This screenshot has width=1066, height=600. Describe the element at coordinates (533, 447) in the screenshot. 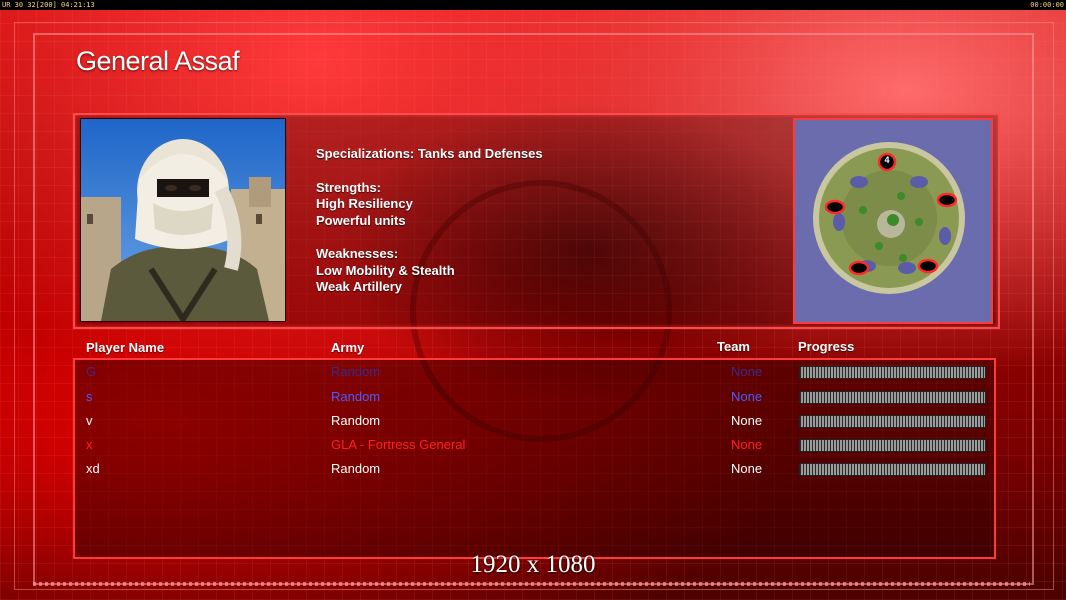

I see `player-row: x GLA - Fortress General None` at that location.